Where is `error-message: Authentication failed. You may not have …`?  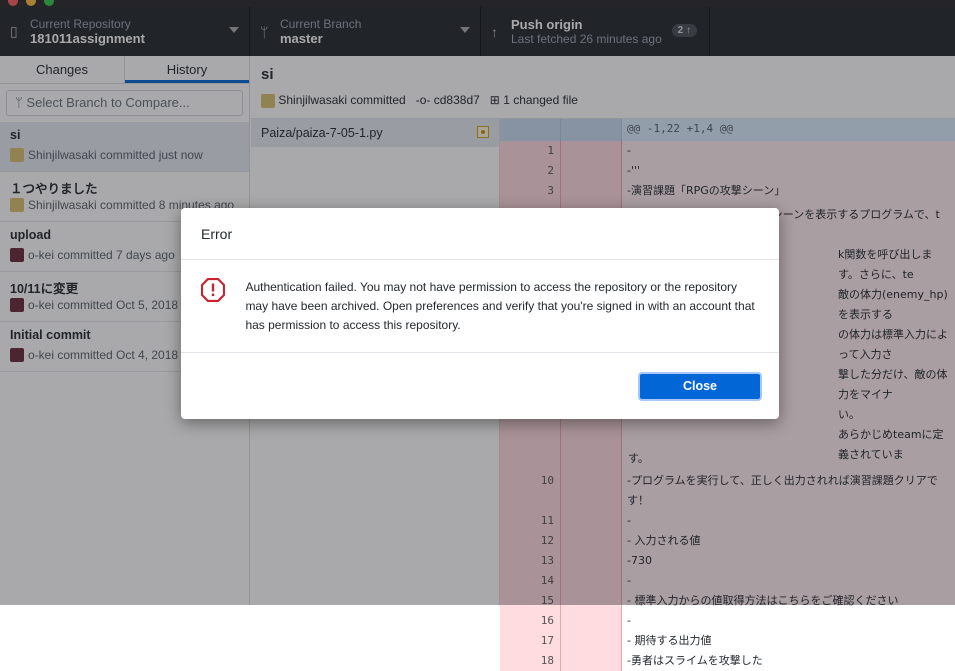
error-message: Authentication failed. You may not have … is located at coordinates (500, 306).